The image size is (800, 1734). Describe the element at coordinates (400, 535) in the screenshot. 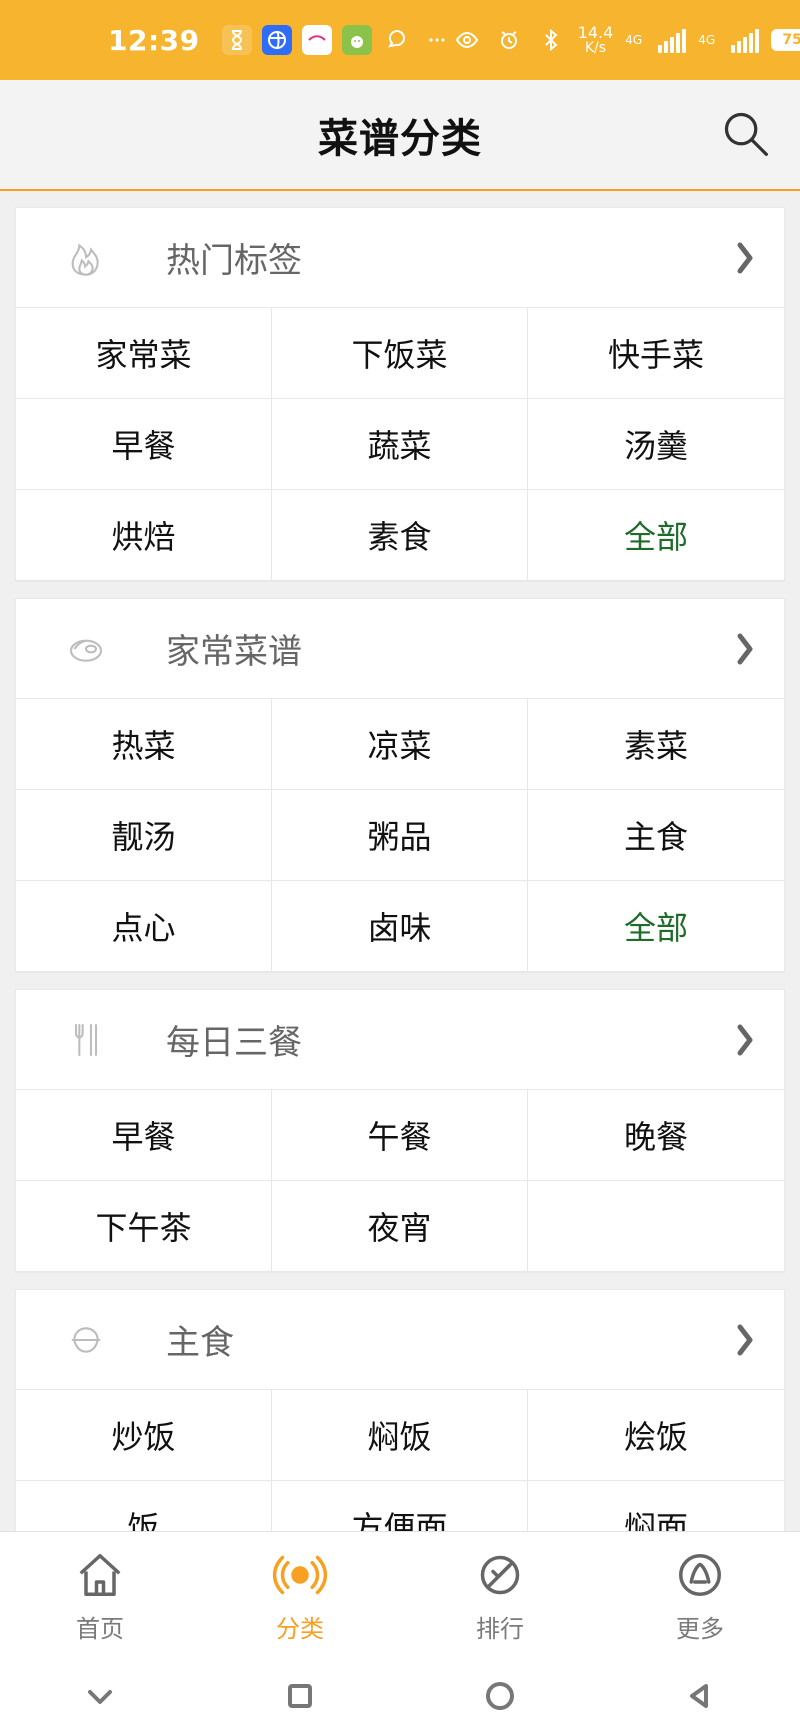

I see `tag-item: 素食` at that location.